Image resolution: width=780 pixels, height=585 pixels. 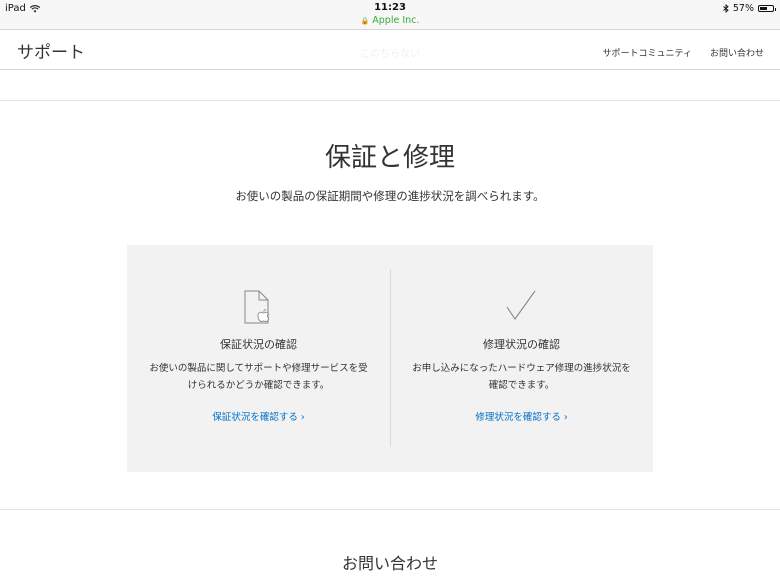 I want to click on description-line: お申し込みになったハードウェア修理の進捗状況を, so click(x=521, y=368).